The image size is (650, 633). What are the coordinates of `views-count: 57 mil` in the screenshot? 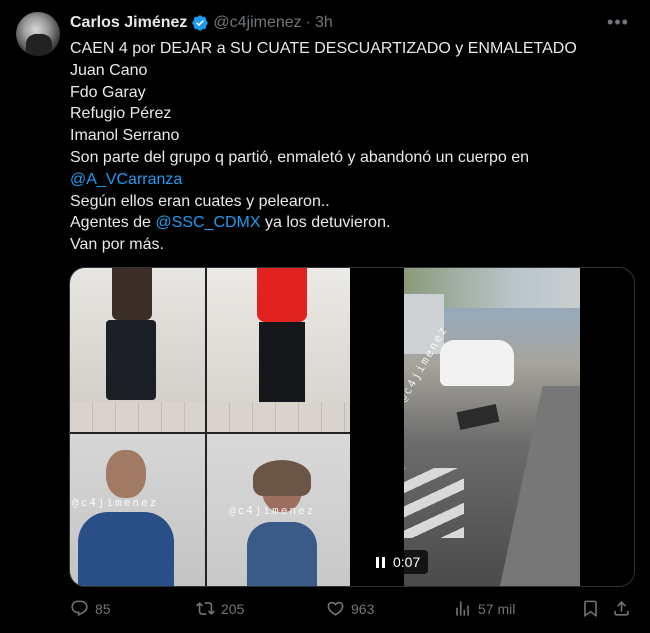 It's located at (497, 608).